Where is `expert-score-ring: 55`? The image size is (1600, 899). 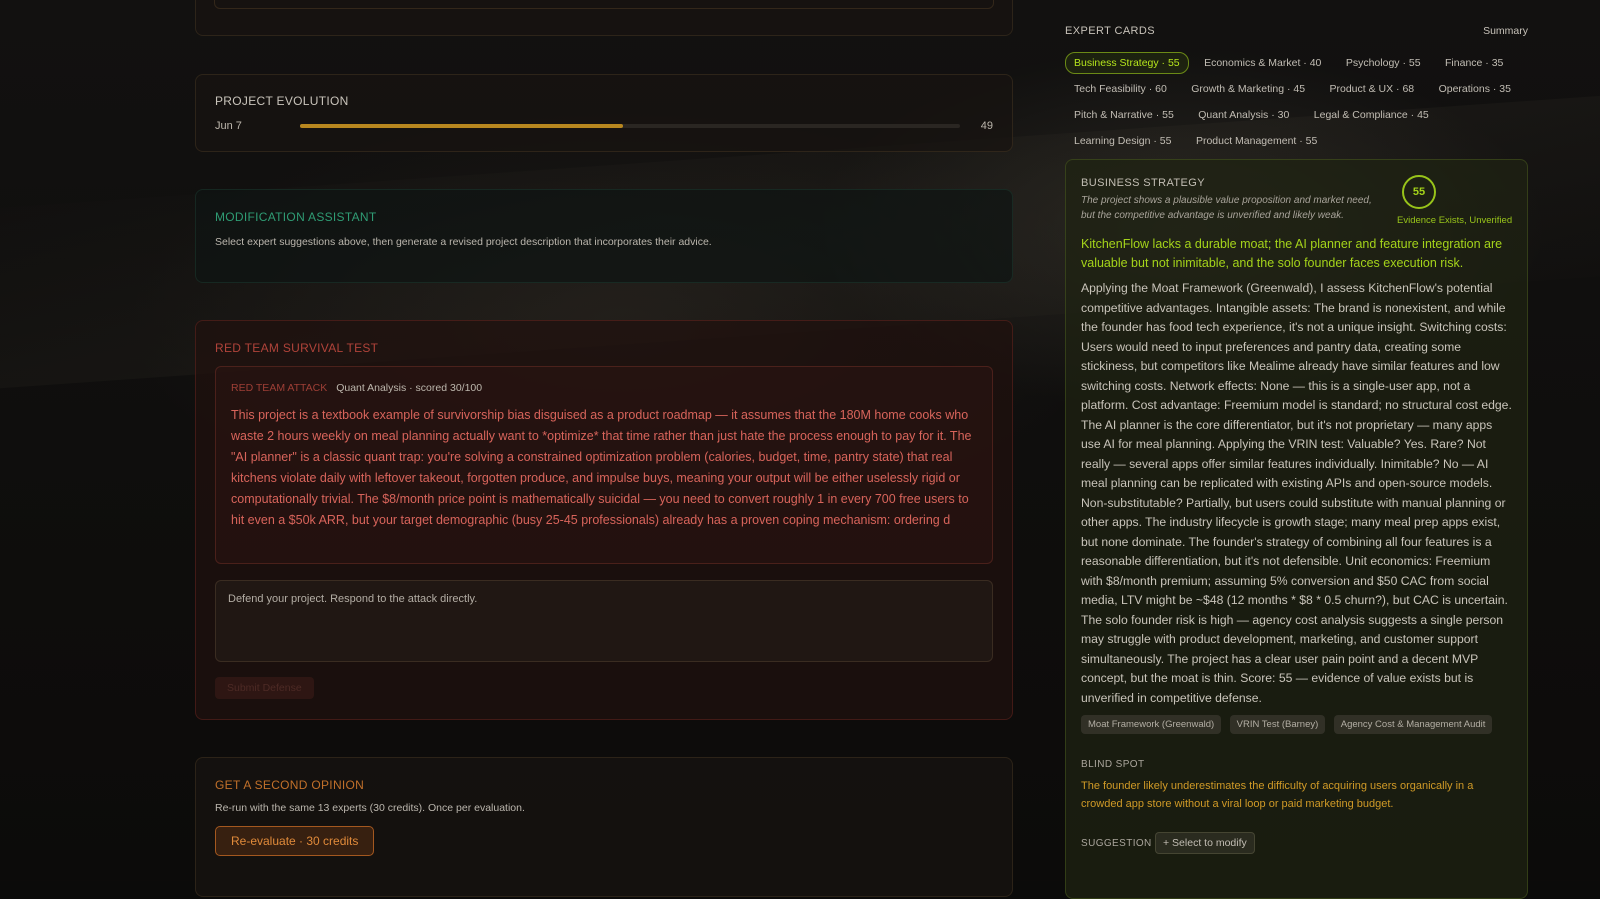
expert-score-ring: 55 is located at coordinates (1419, 192).